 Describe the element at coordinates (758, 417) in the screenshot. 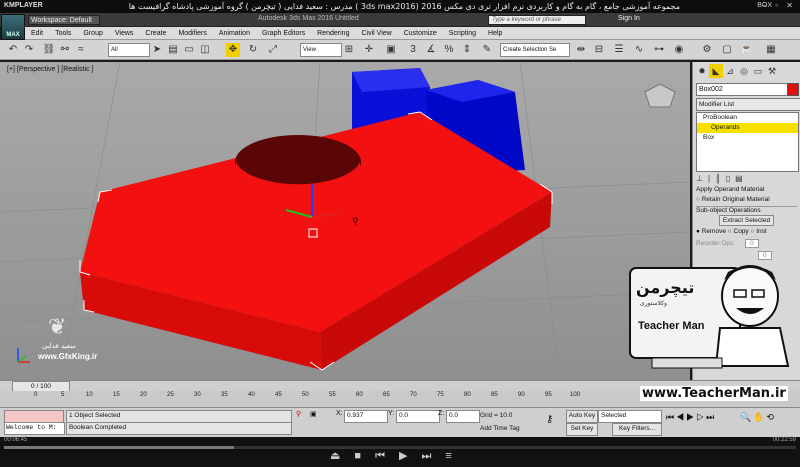

I see `viewport-nav-icon: 🔍✋⟲` at that location.